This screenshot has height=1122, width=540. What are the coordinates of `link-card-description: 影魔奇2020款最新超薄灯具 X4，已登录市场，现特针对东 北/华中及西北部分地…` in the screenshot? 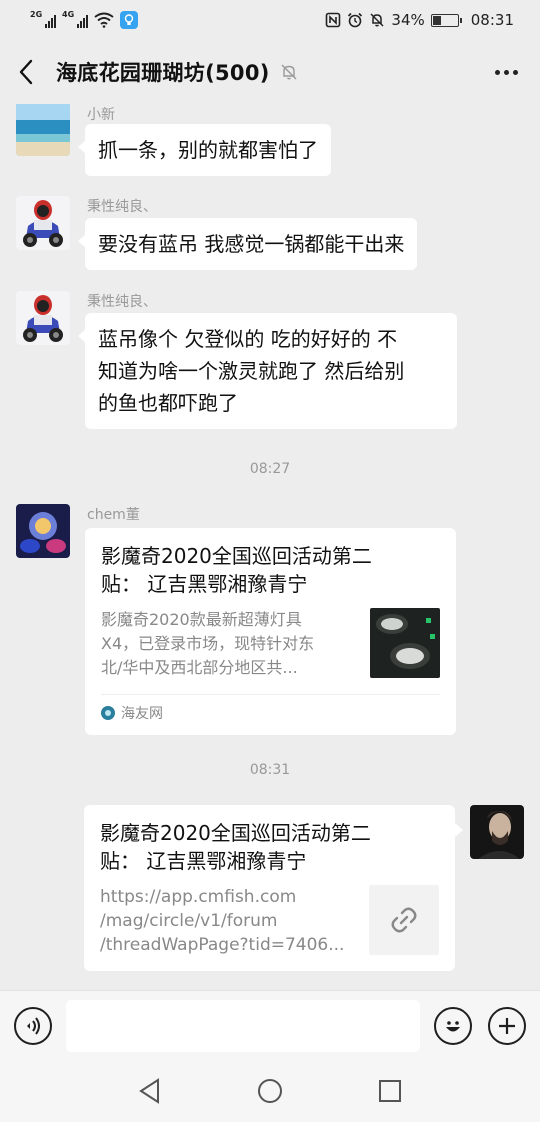 It's located at (227, 644).